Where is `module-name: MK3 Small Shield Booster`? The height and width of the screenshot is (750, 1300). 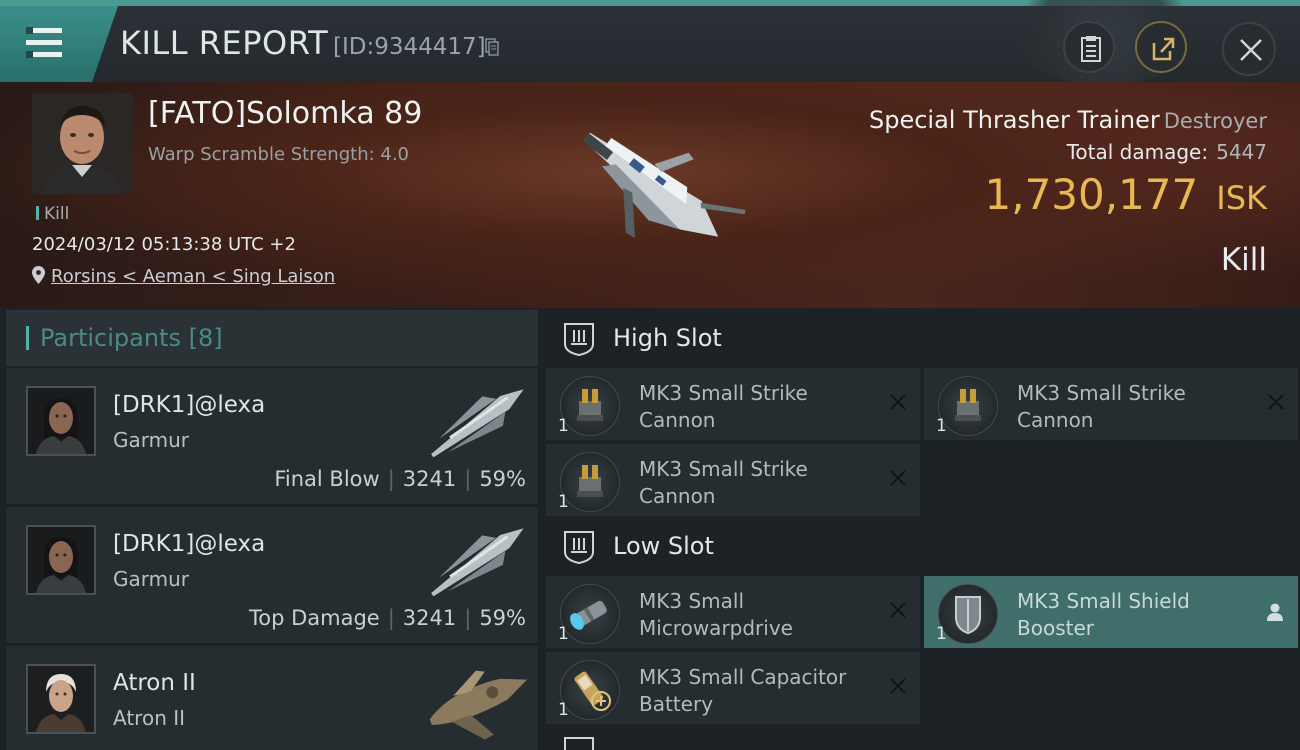 module-name: MK3 Small Shield Booster is located at coordinates (1103, 614).